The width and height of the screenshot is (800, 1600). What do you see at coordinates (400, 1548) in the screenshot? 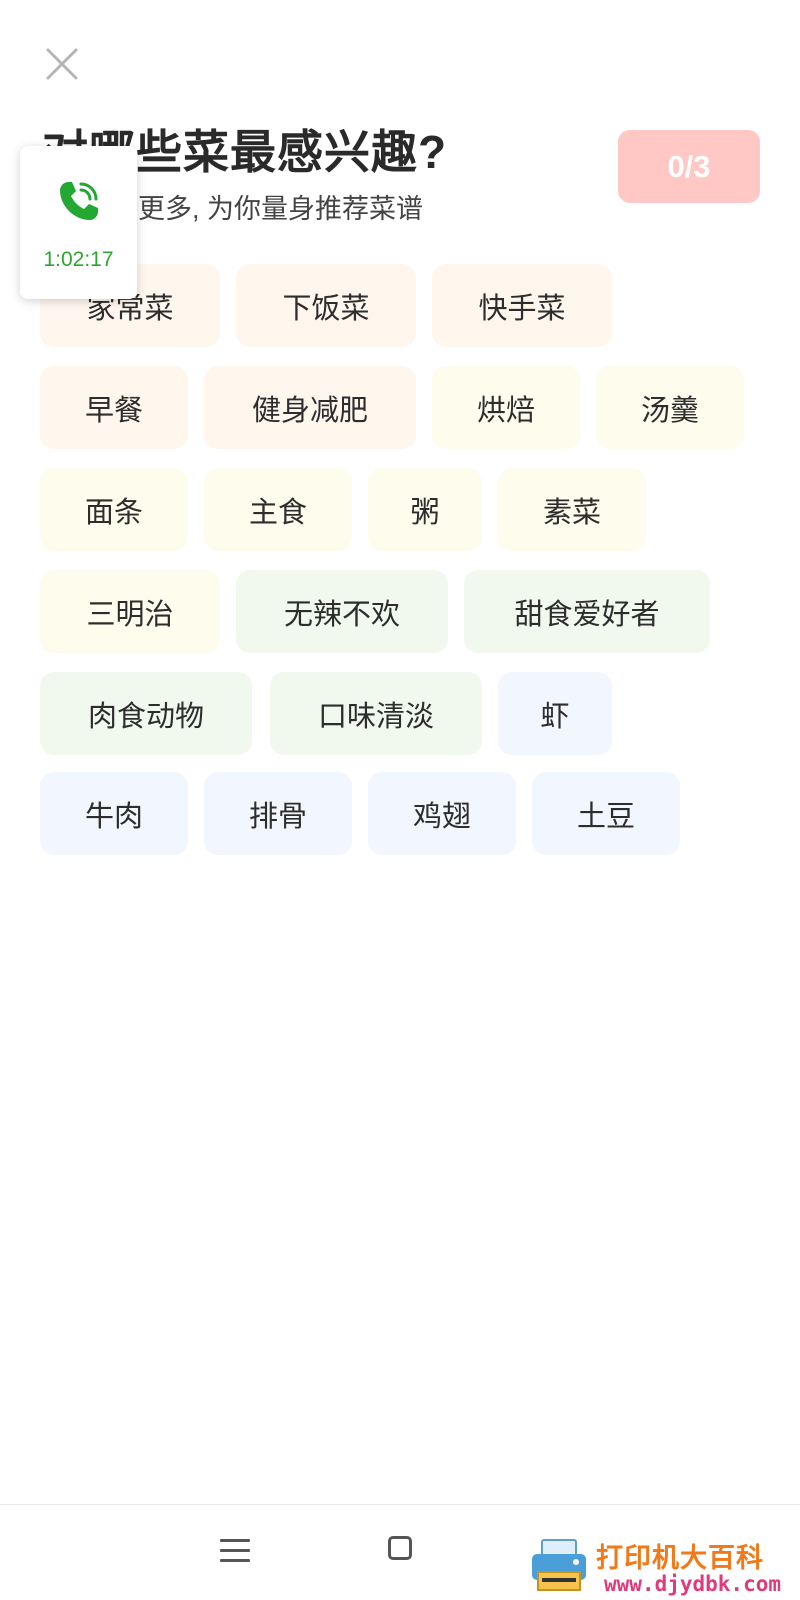
I see `home-square-icon` at bounding box center [400, 1548].